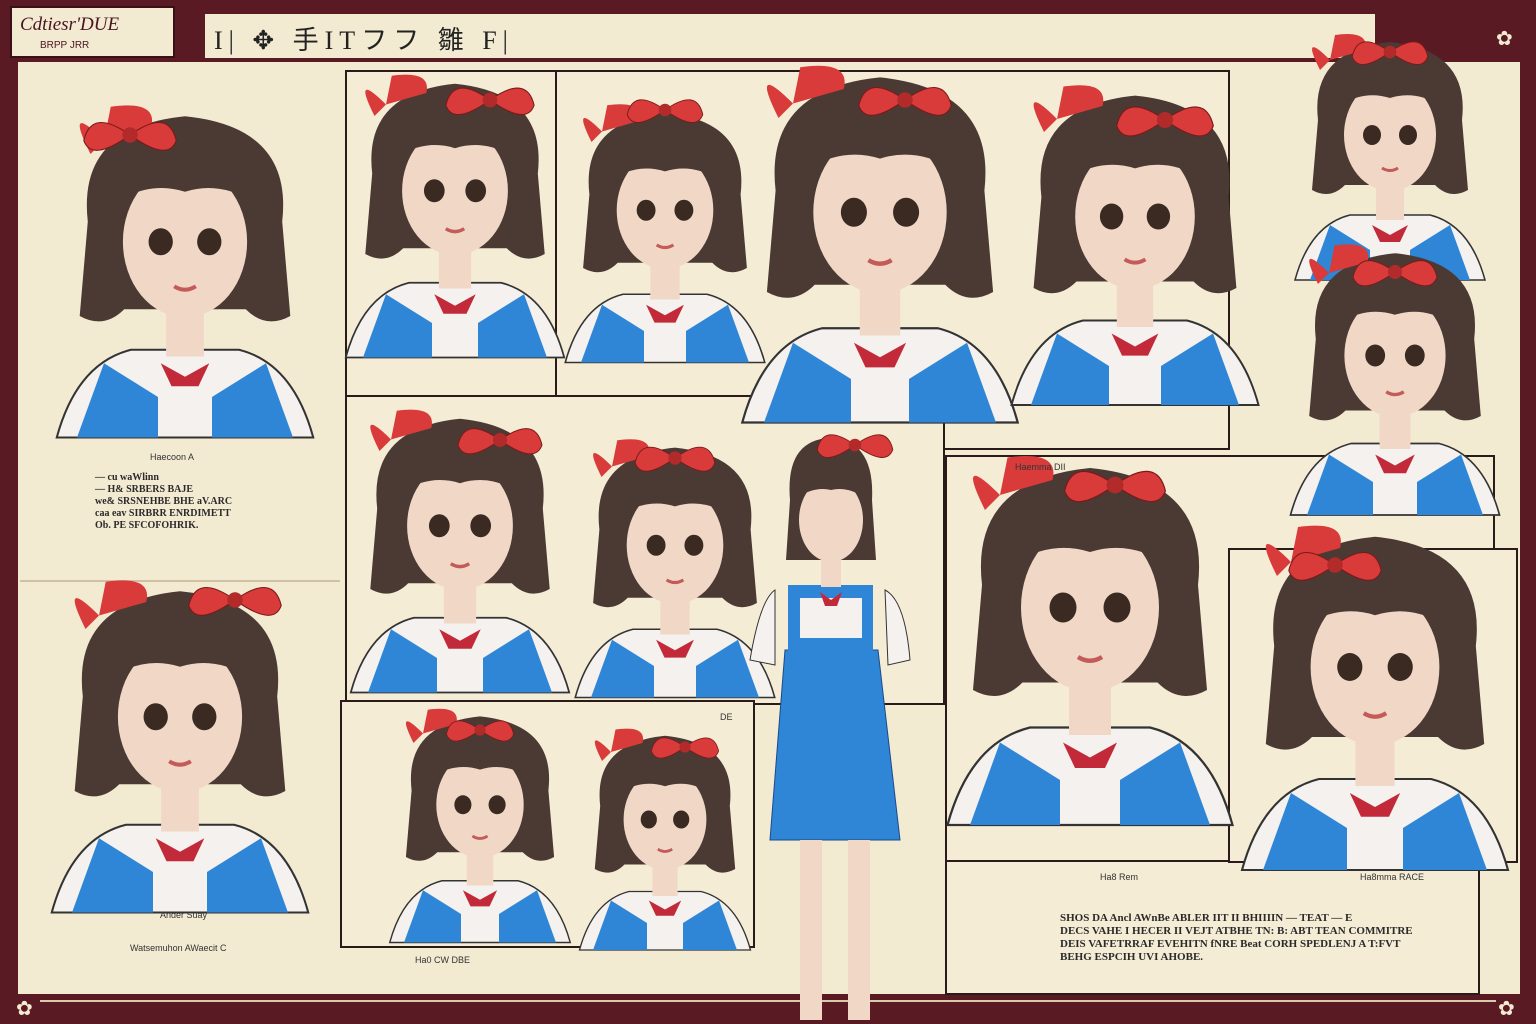  What do you see at coordinates (1392, 877) in the screenshot?
I see `caption-7: Ha8mma RACE` at bounding box center [1392, 877].